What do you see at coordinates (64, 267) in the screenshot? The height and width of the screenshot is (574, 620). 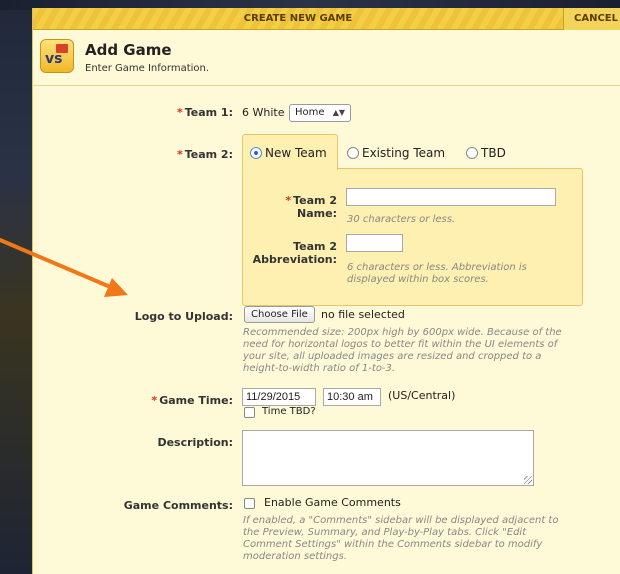 I see `annotation-arrow-icon` at bounding box center [64, 267].